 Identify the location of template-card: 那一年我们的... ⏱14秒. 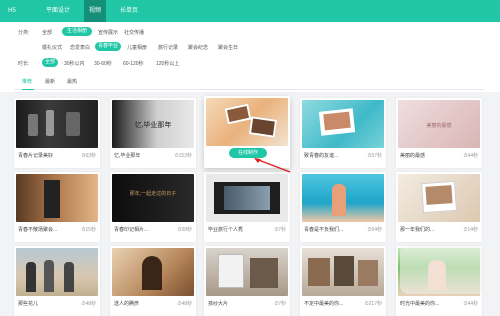
(439, 207).